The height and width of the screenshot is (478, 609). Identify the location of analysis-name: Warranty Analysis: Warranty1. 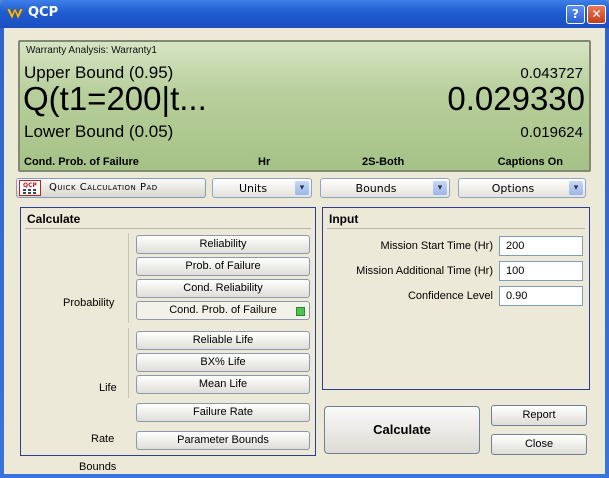
(91, 50).